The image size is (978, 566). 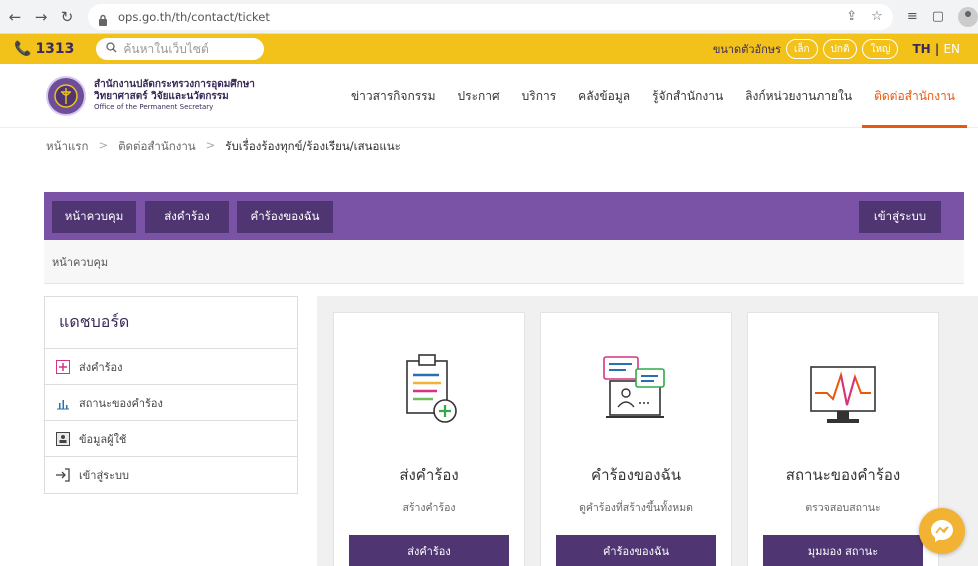 I want to click on breadcrumb-home: หน้าแรก, so click(x=67, y=147).